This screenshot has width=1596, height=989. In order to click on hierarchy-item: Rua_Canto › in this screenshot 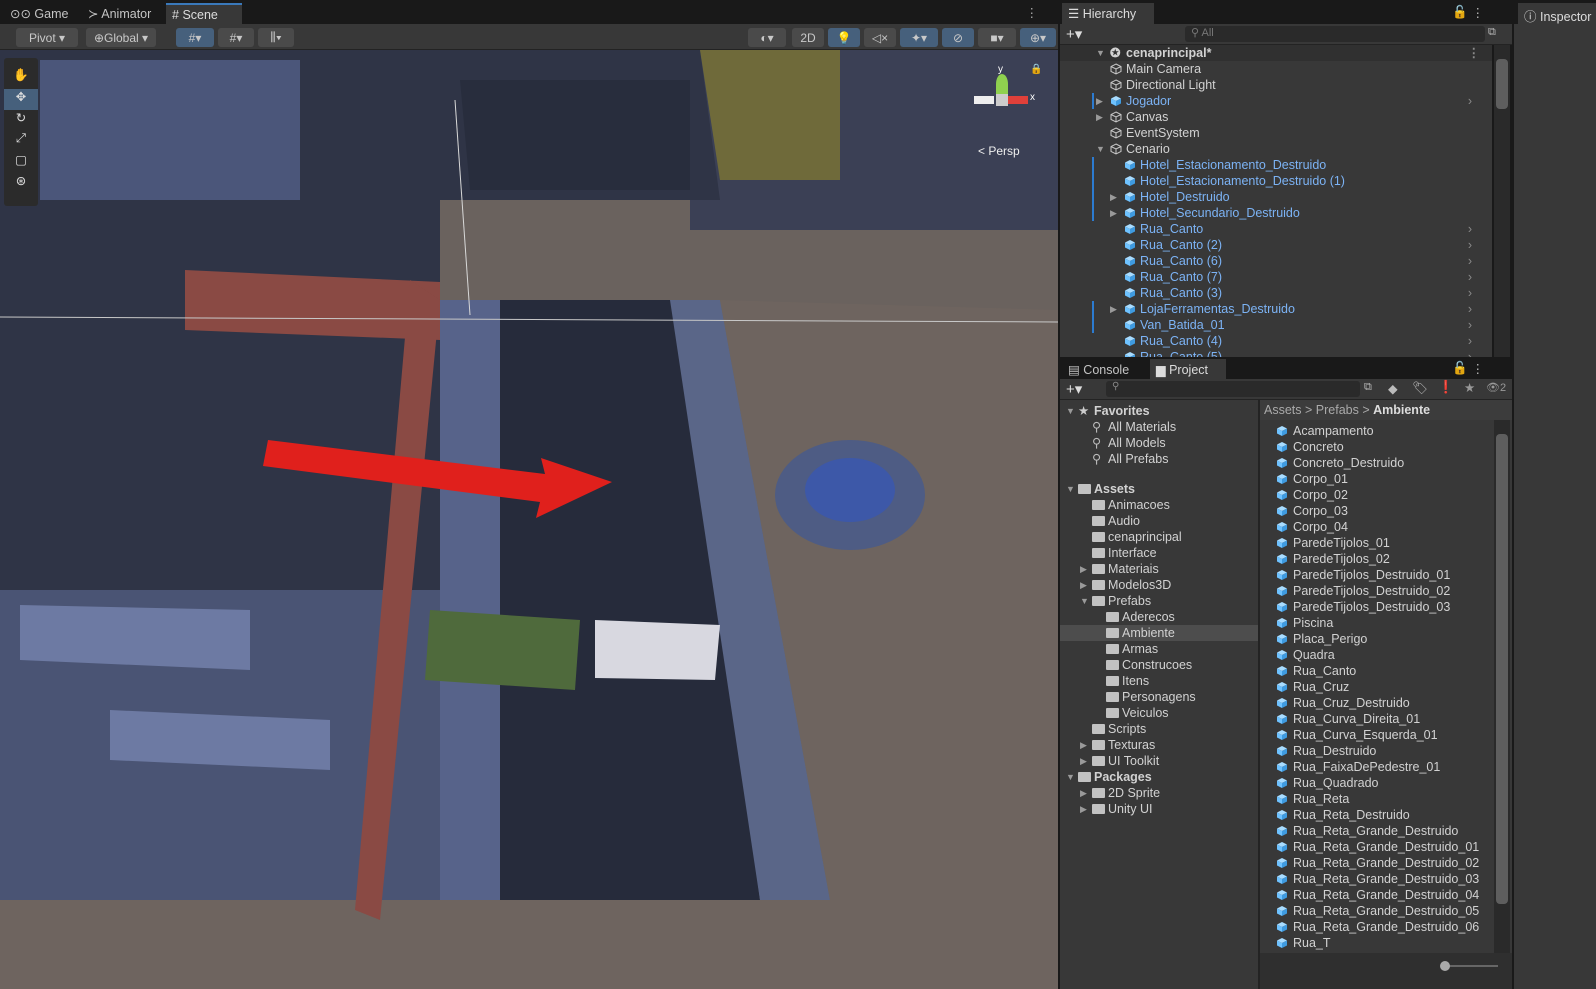, I will do `click(1276, 229)`.